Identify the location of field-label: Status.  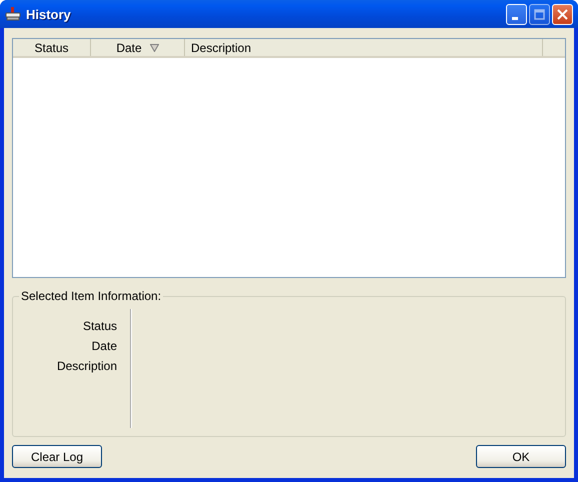
(99, 326).